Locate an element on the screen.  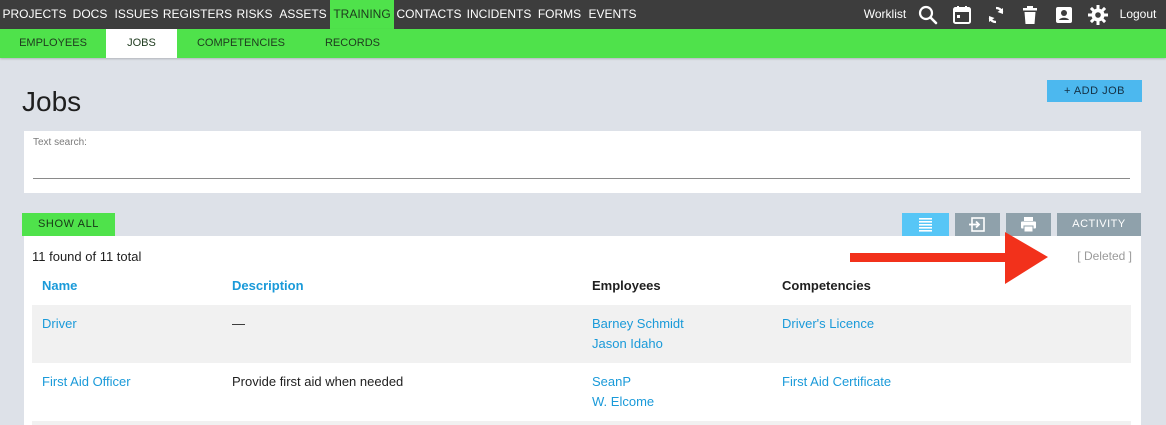
export-icon is located at coordinates (977, 224).